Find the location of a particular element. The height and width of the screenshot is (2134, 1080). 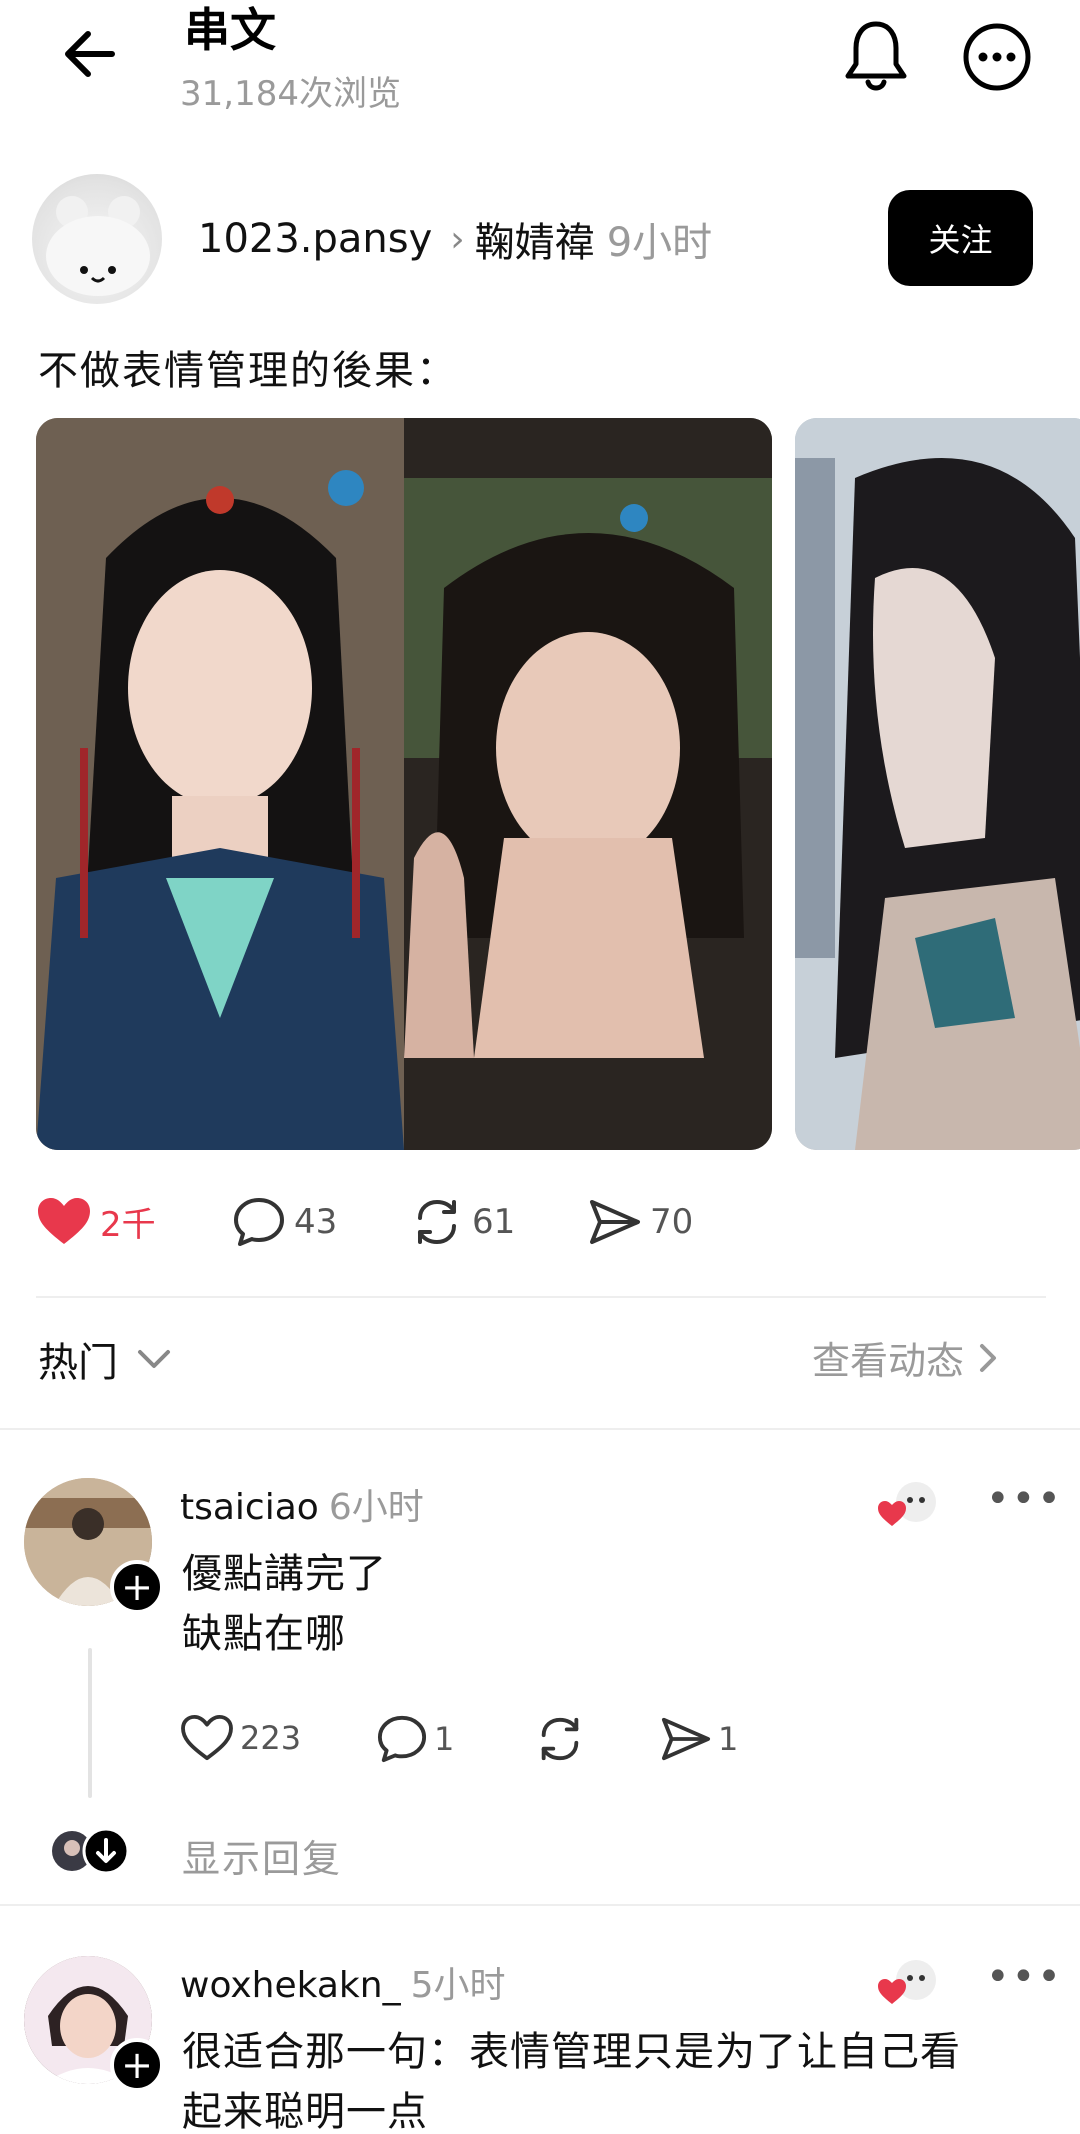

comment-count: 43 is located at coordinates (316, 1222).